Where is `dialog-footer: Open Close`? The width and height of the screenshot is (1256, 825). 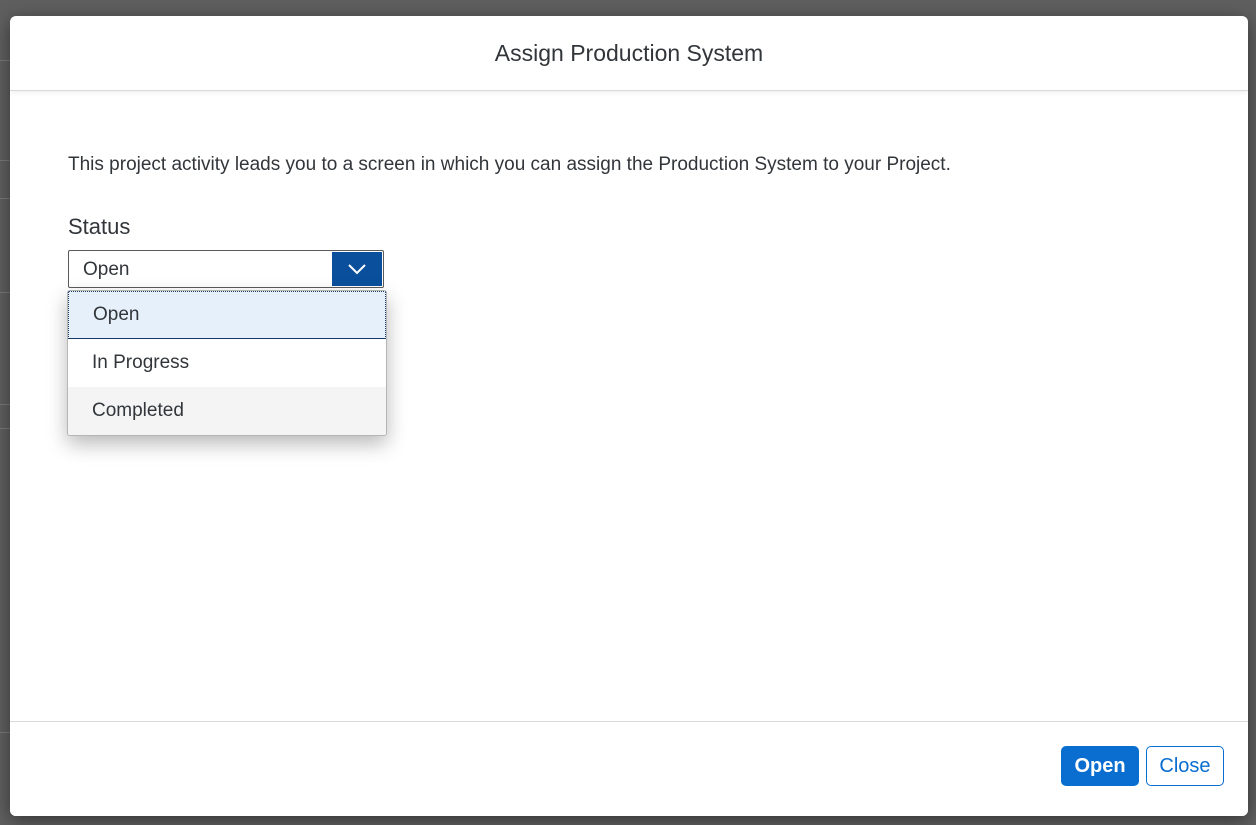
dialog-footer: Open Close is located at coordinates (629, 768).